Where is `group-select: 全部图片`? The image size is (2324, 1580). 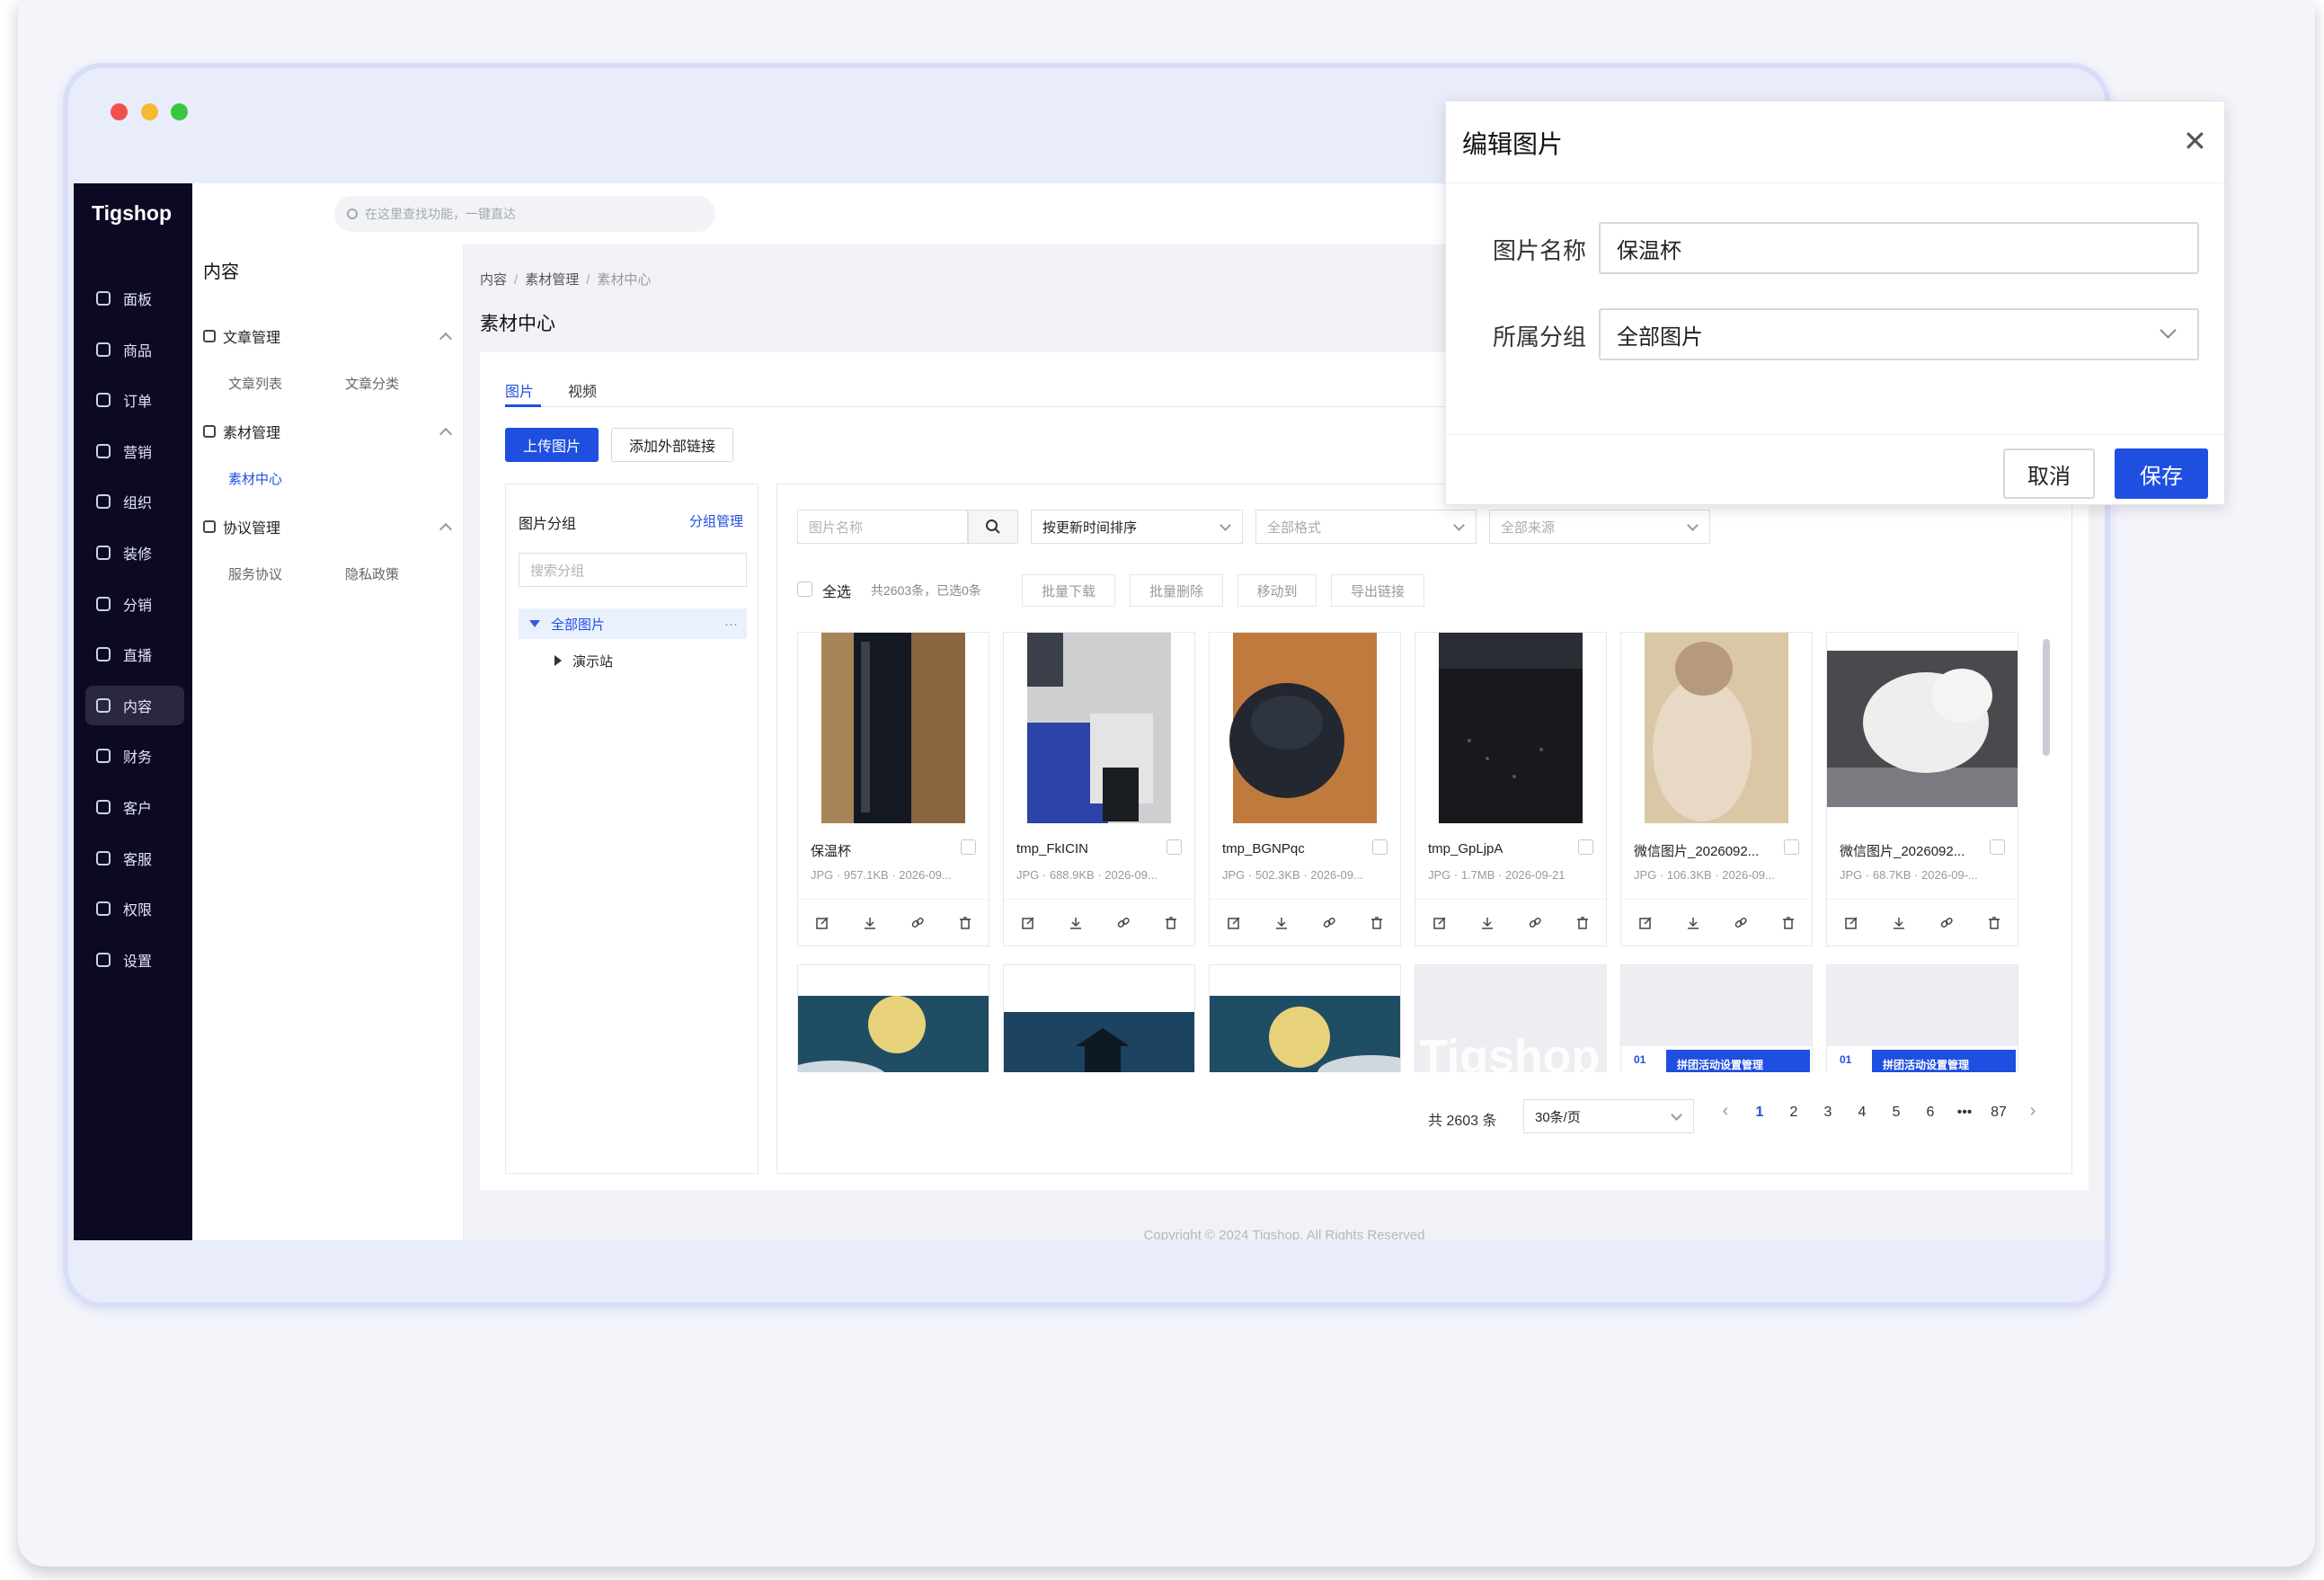 group-select: 全部图片 is located at coordinates (1899, 334).